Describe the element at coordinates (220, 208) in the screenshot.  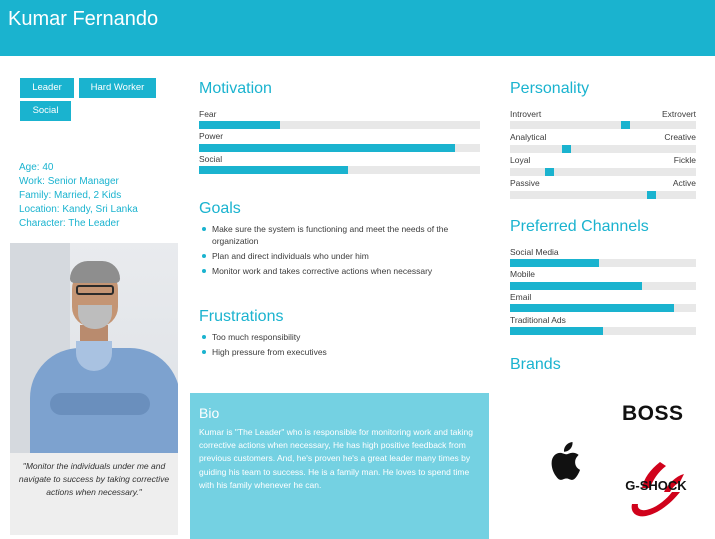
I see `goals-title: Goals` at that location.